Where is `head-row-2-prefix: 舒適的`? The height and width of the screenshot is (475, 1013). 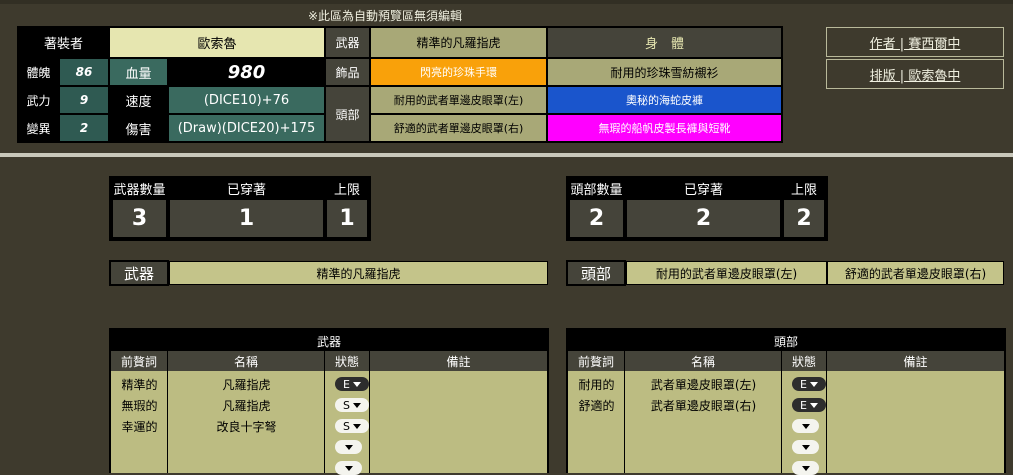 head-row-2-prefix: 舒適的 is located at coordinates (596, 405).